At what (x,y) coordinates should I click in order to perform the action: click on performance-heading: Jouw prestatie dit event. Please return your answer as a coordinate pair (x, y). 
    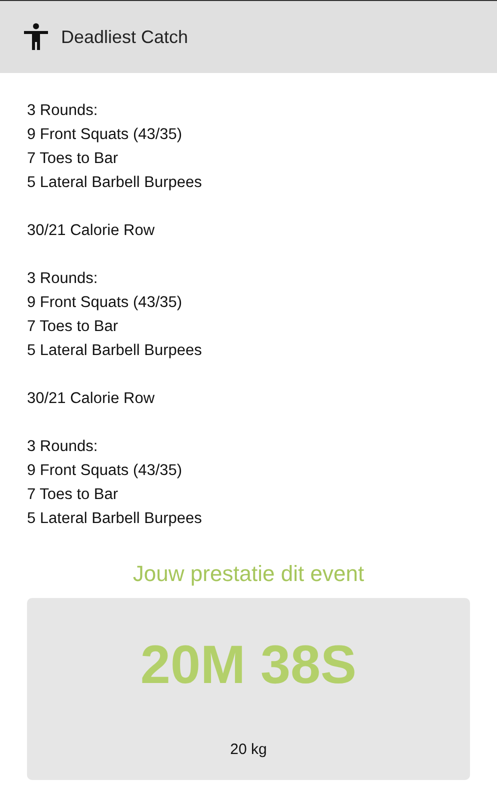
    Looking at the image, I should click on (249, 574).